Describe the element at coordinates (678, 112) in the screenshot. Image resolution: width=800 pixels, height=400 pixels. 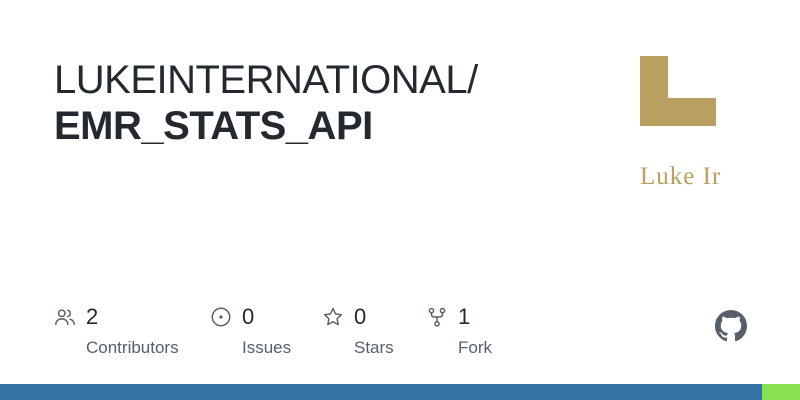
I see `avatar-letter-foot` at that location.